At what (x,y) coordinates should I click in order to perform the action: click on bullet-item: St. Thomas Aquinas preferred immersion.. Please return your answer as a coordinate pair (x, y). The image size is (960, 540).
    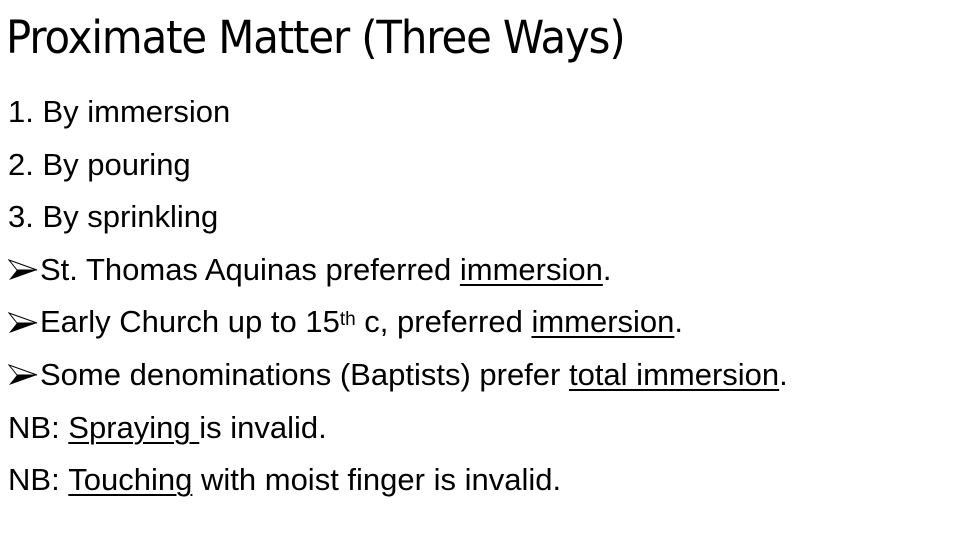
    Looking at the image, I should click on (398, 270).